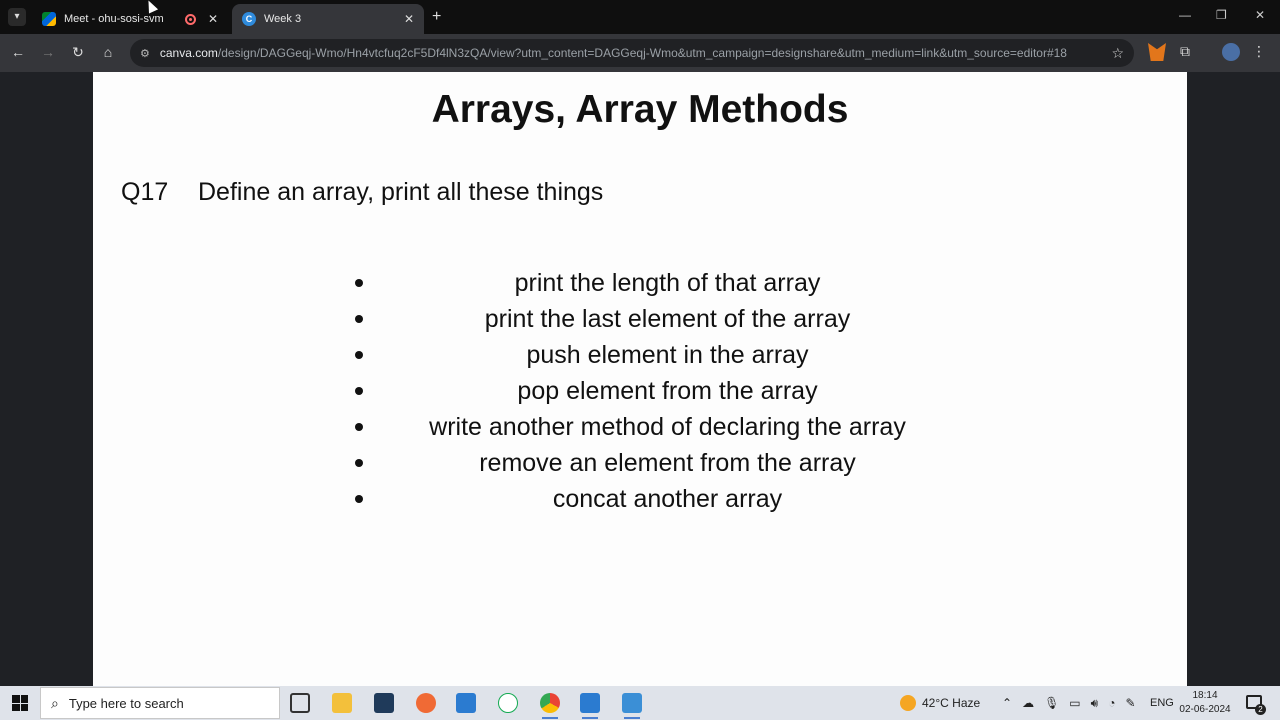 This screenshot has height=720, width=1280. What do you see at coordinates (667, 390) in the screenshot?
I see `list-item-text: pop element from the array` at bounding box center [667, 390].